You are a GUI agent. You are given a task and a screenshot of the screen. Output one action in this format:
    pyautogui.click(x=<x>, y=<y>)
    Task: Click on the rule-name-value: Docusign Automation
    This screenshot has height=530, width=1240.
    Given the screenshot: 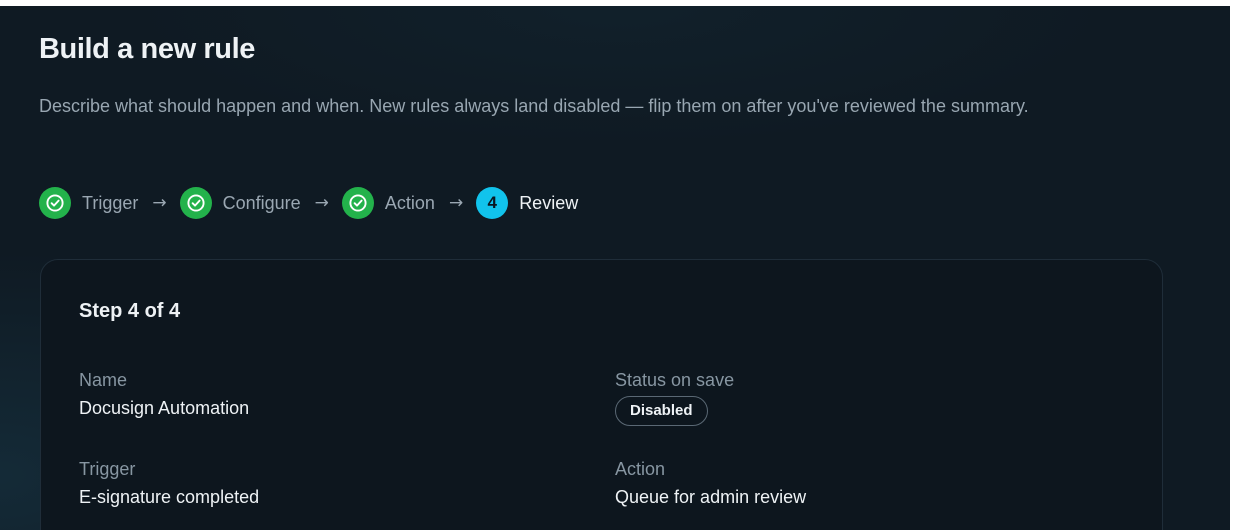 What is the action you would take?
    pyautogui.click(x=164, y=408)
    